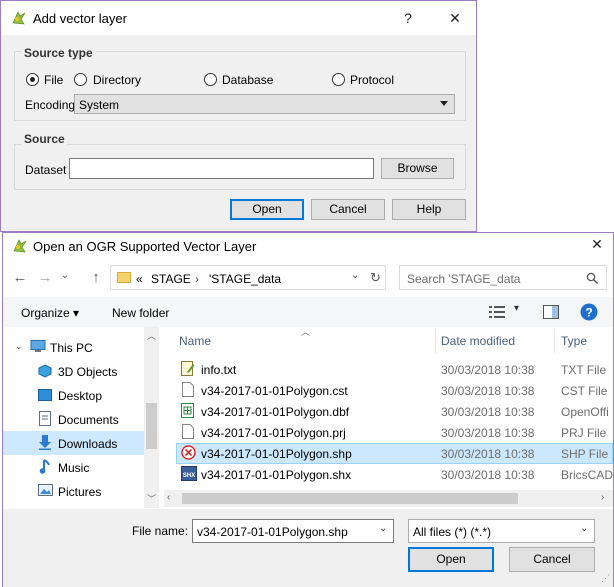  Describe the element at coordinates (151, 426) in the screenshot. I see `nav-scroll-thumb` at that location.